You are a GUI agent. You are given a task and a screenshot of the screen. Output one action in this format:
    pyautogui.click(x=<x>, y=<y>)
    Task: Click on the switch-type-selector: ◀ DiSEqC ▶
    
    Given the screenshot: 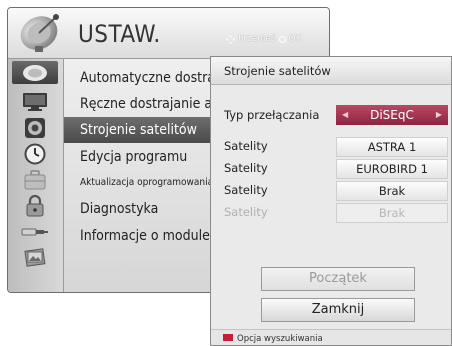 What is the action you would take?
    pyautogui.click(x=392, y=115)
    